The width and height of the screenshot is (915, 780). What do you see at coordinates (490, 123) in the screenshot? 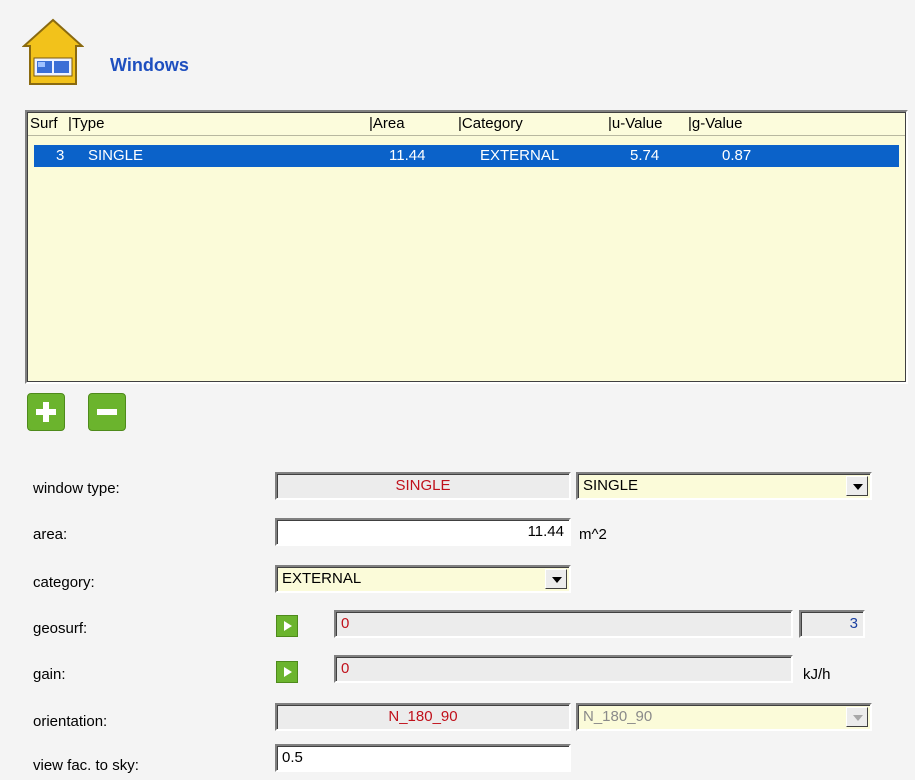
I see `column-header-category: |Category` at bounding box center [490, 123].